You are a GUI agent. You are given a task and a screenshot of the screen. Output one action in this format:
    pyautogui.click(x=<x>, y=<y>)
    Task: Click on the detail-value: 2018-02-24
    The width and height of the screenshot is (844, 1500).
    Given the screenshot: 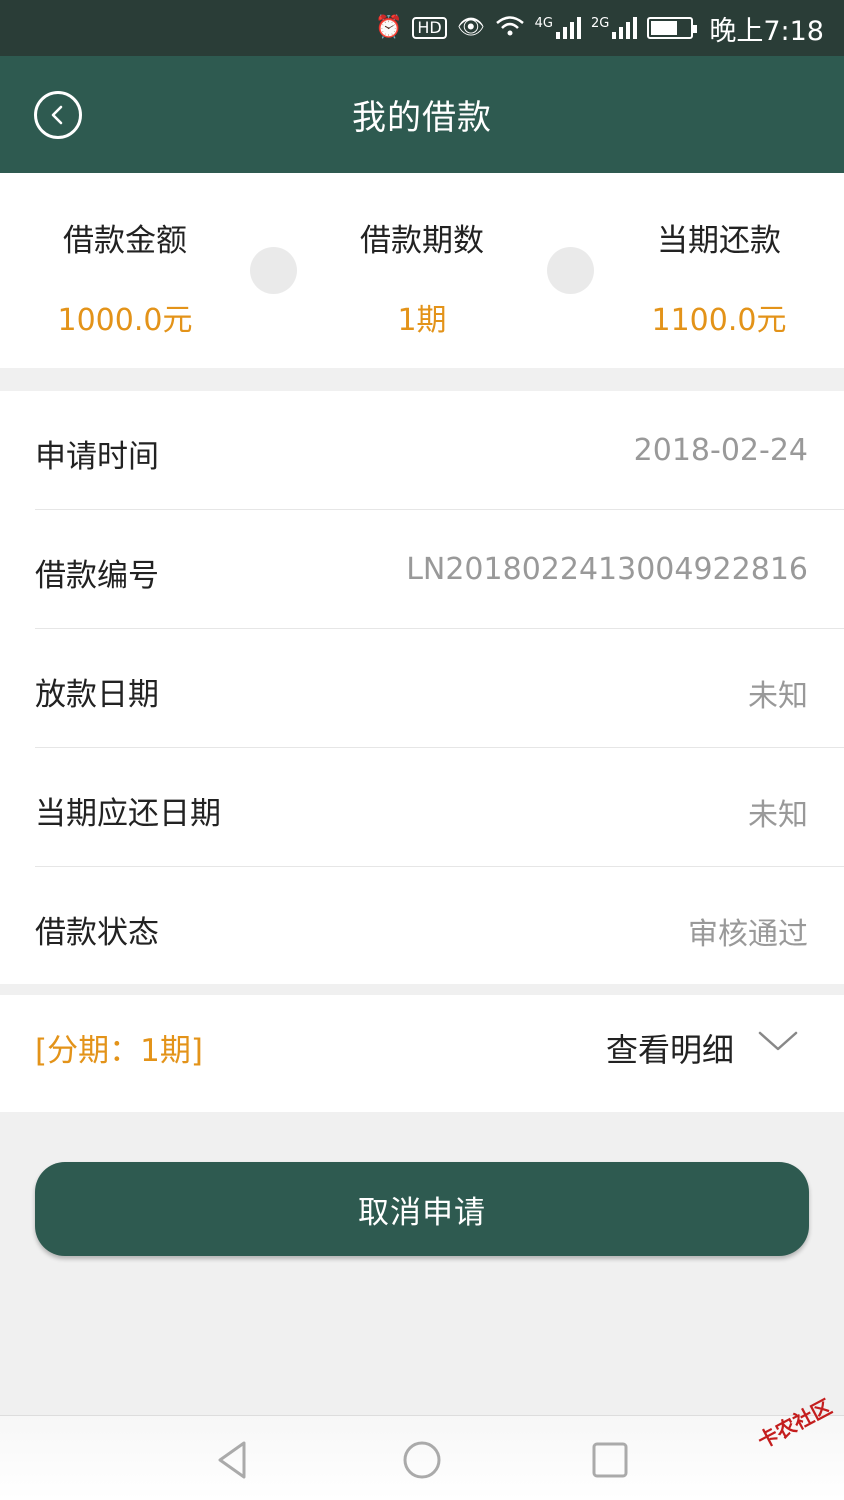 What is the action you would take?
    pyautogui.click(x=720, y=450)
    